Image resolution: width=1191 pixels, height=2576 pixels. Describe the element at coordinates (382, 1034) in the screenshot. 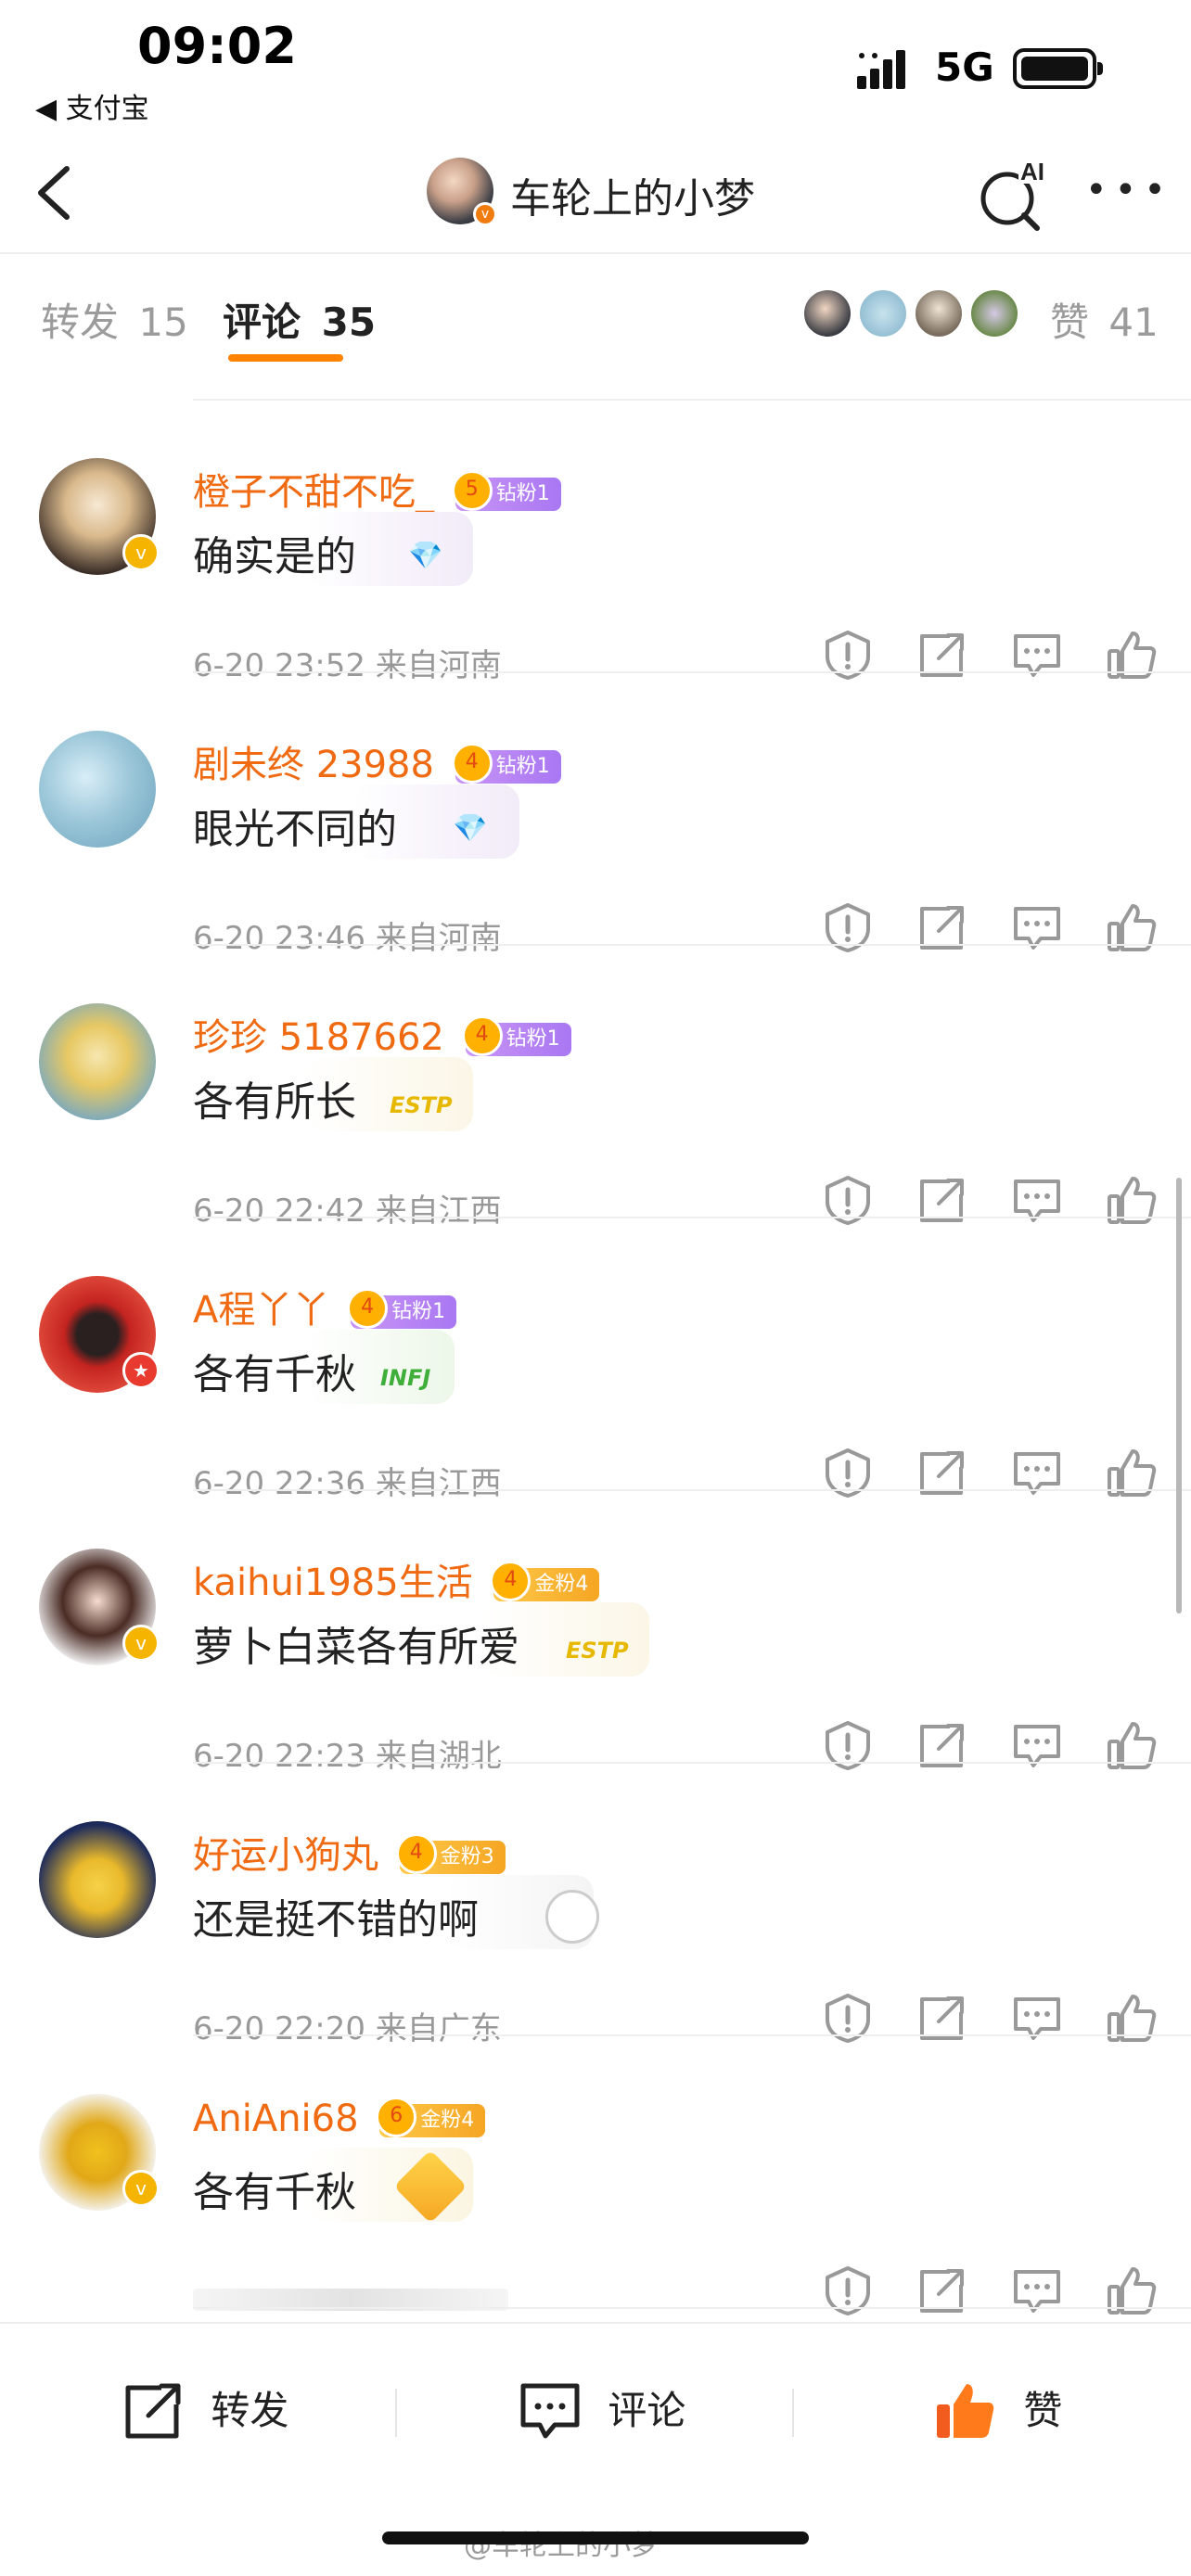

I see `commenter-name: 珍珍 5187662 4 钻粉1` at that location.